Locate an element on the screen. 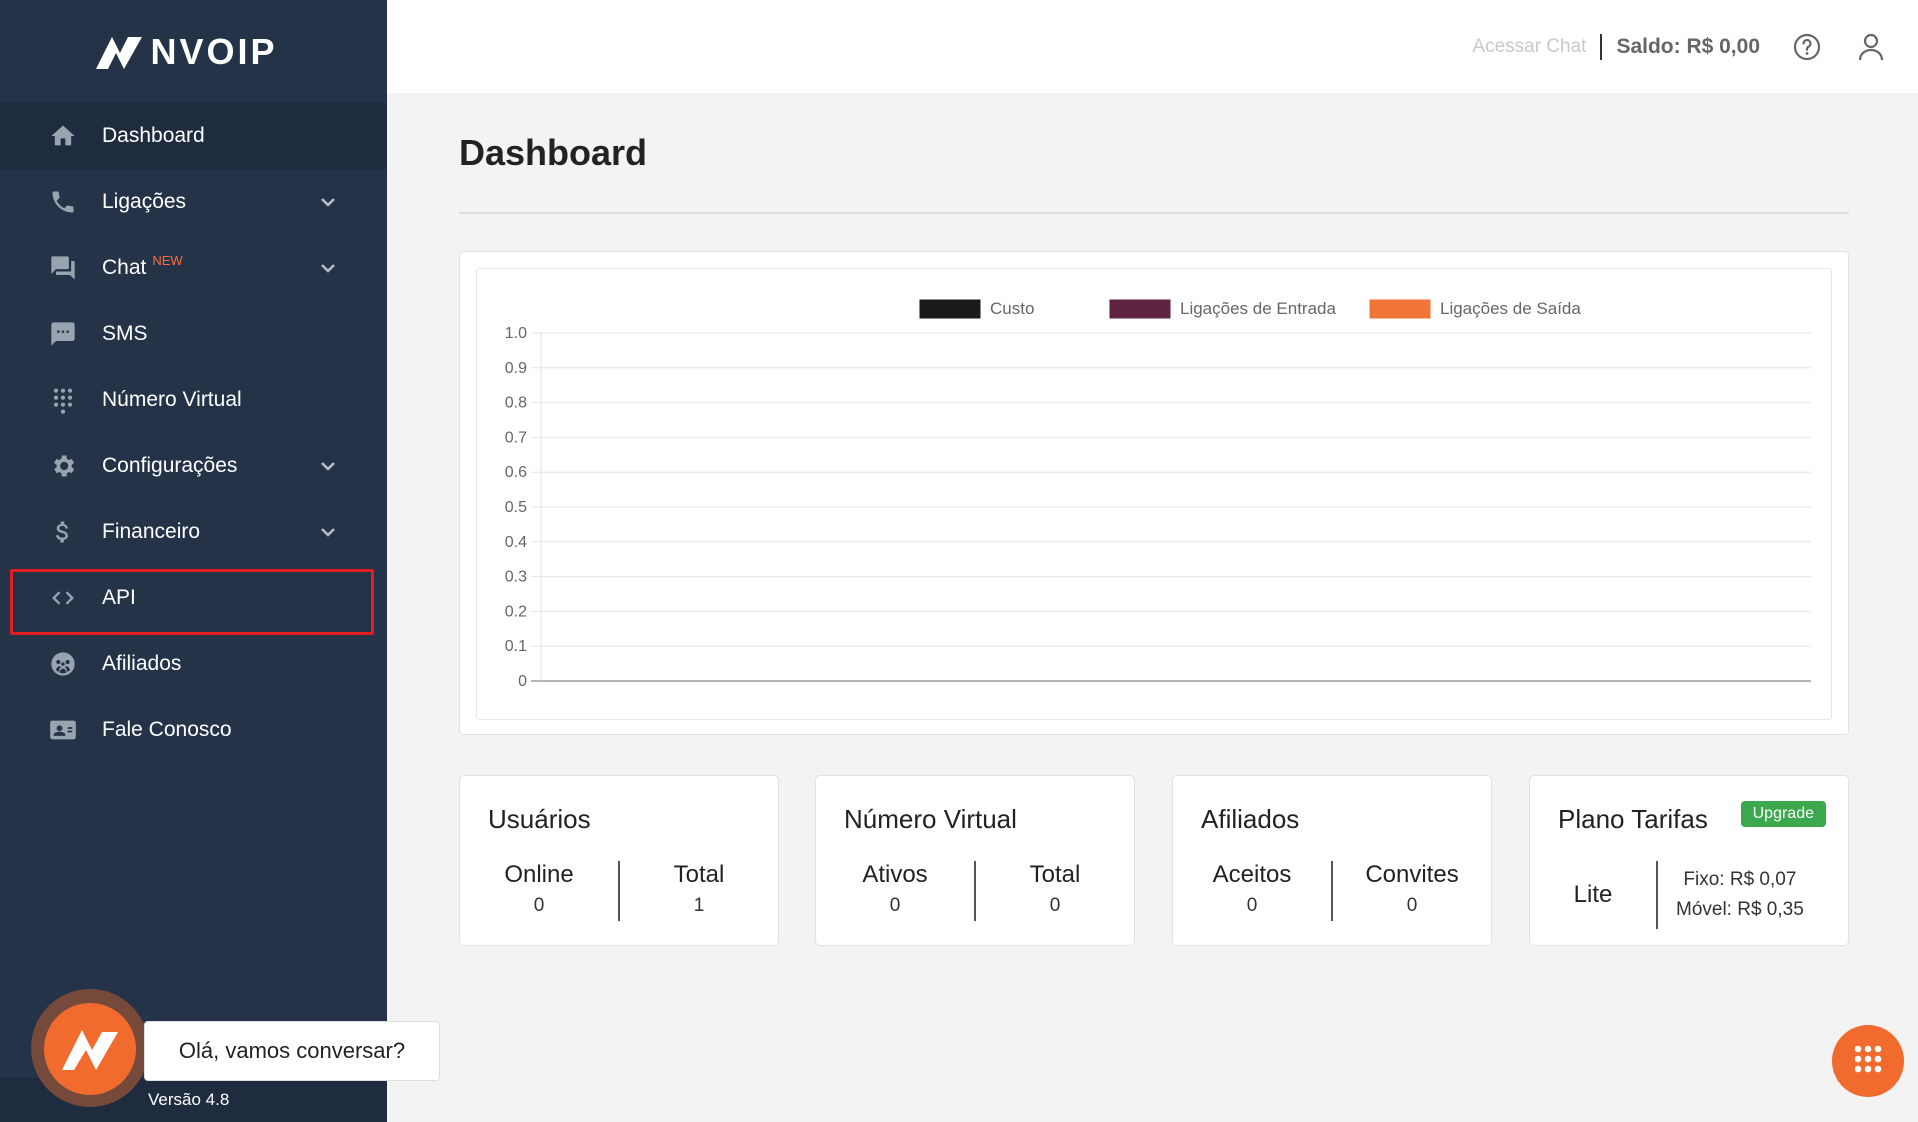 This screenshot has height=1122, width=1918. stat-convites: Convites 0 is located at coordinates (1411, 891).